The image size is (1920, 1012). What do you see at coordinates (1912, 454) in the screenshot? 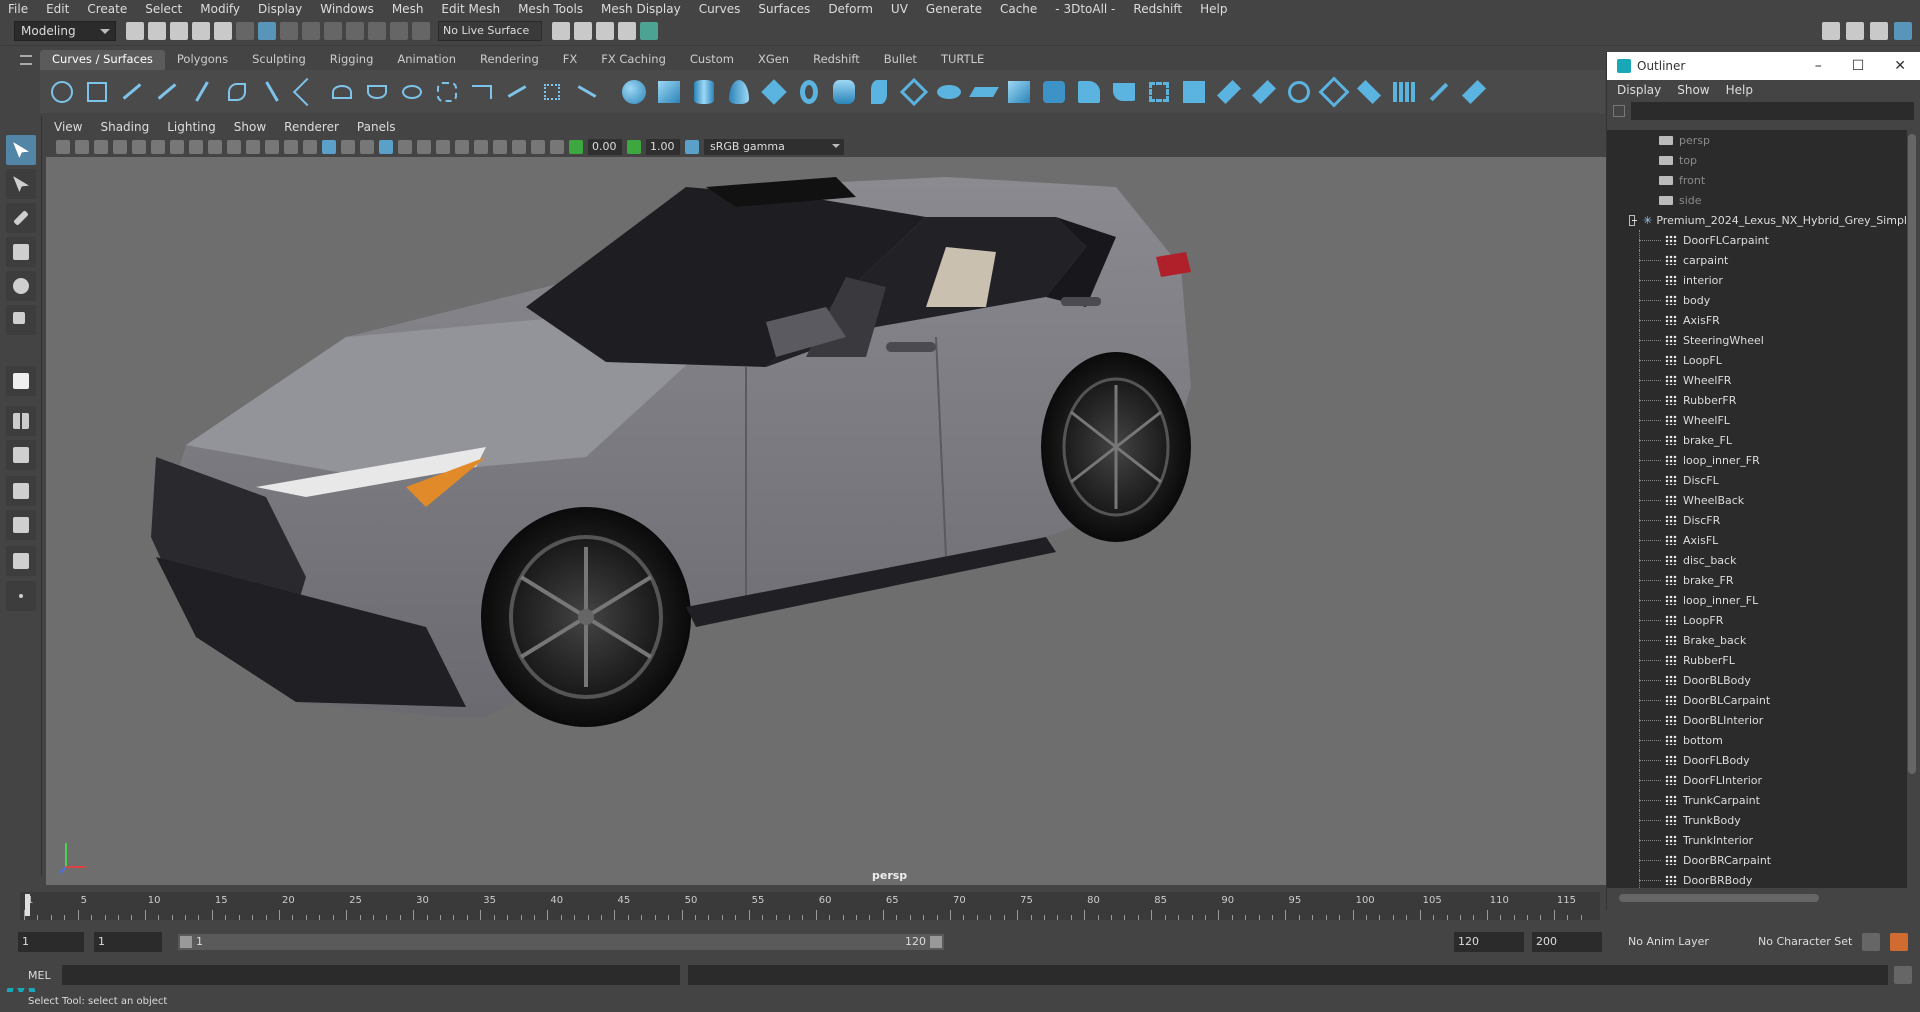
I see `outliner-vertical-scrollbar` at bounding box center [1912, 454].